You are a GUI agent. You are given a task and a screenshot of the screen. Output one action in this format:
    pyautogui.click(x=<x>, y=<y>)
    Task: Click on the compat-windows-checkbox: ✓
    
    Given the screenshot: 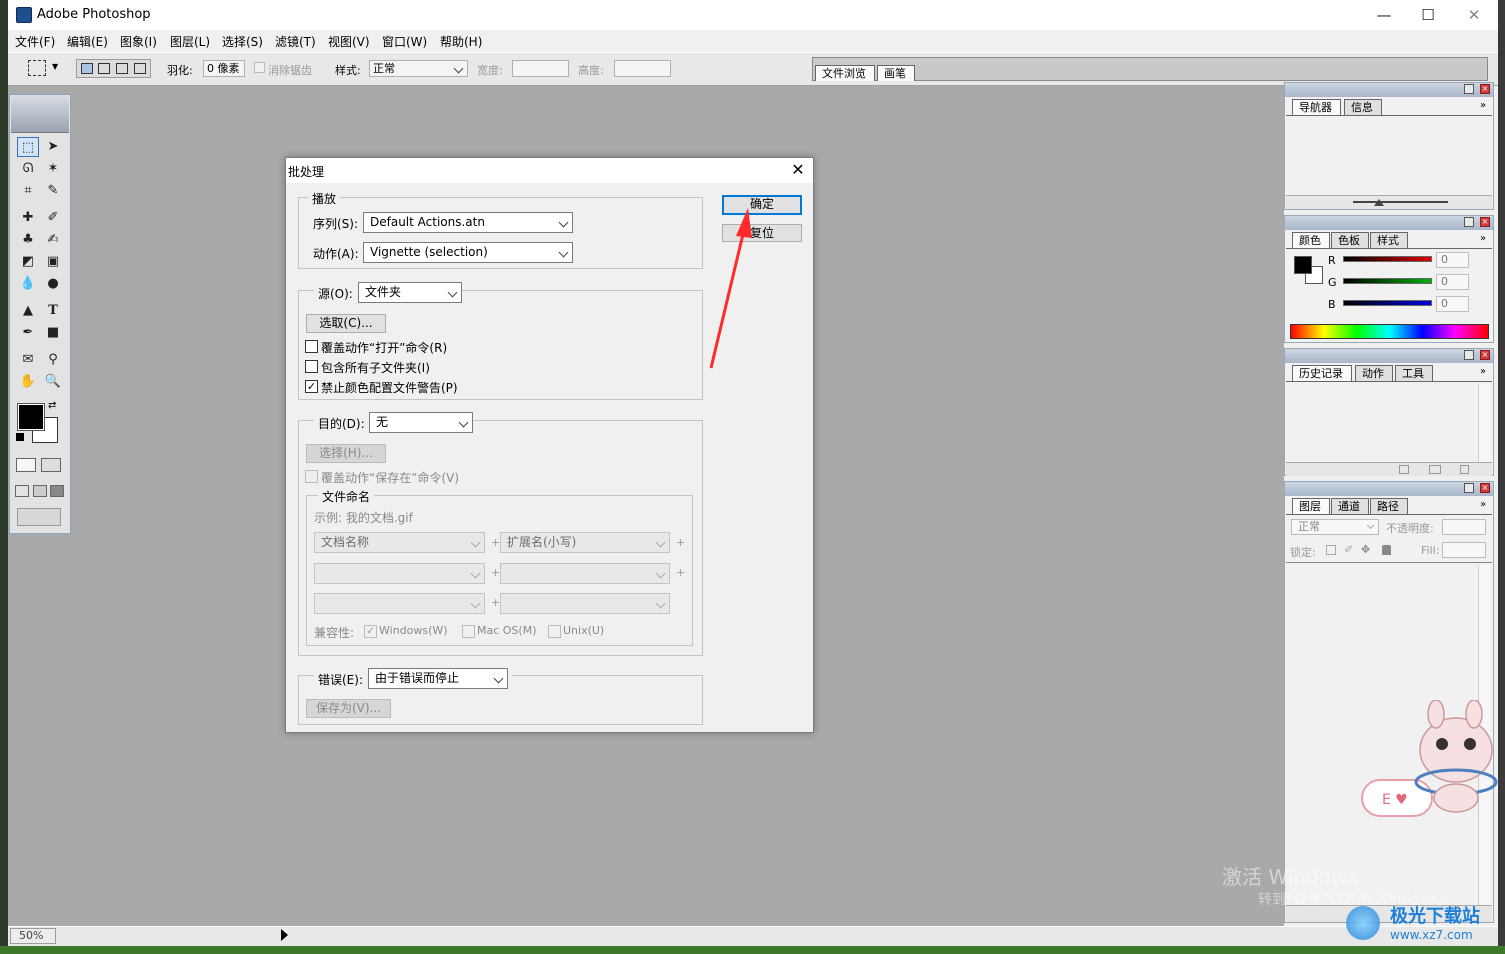 What is the action you would take?
    pyautogui.click(x=370, y=631)
    